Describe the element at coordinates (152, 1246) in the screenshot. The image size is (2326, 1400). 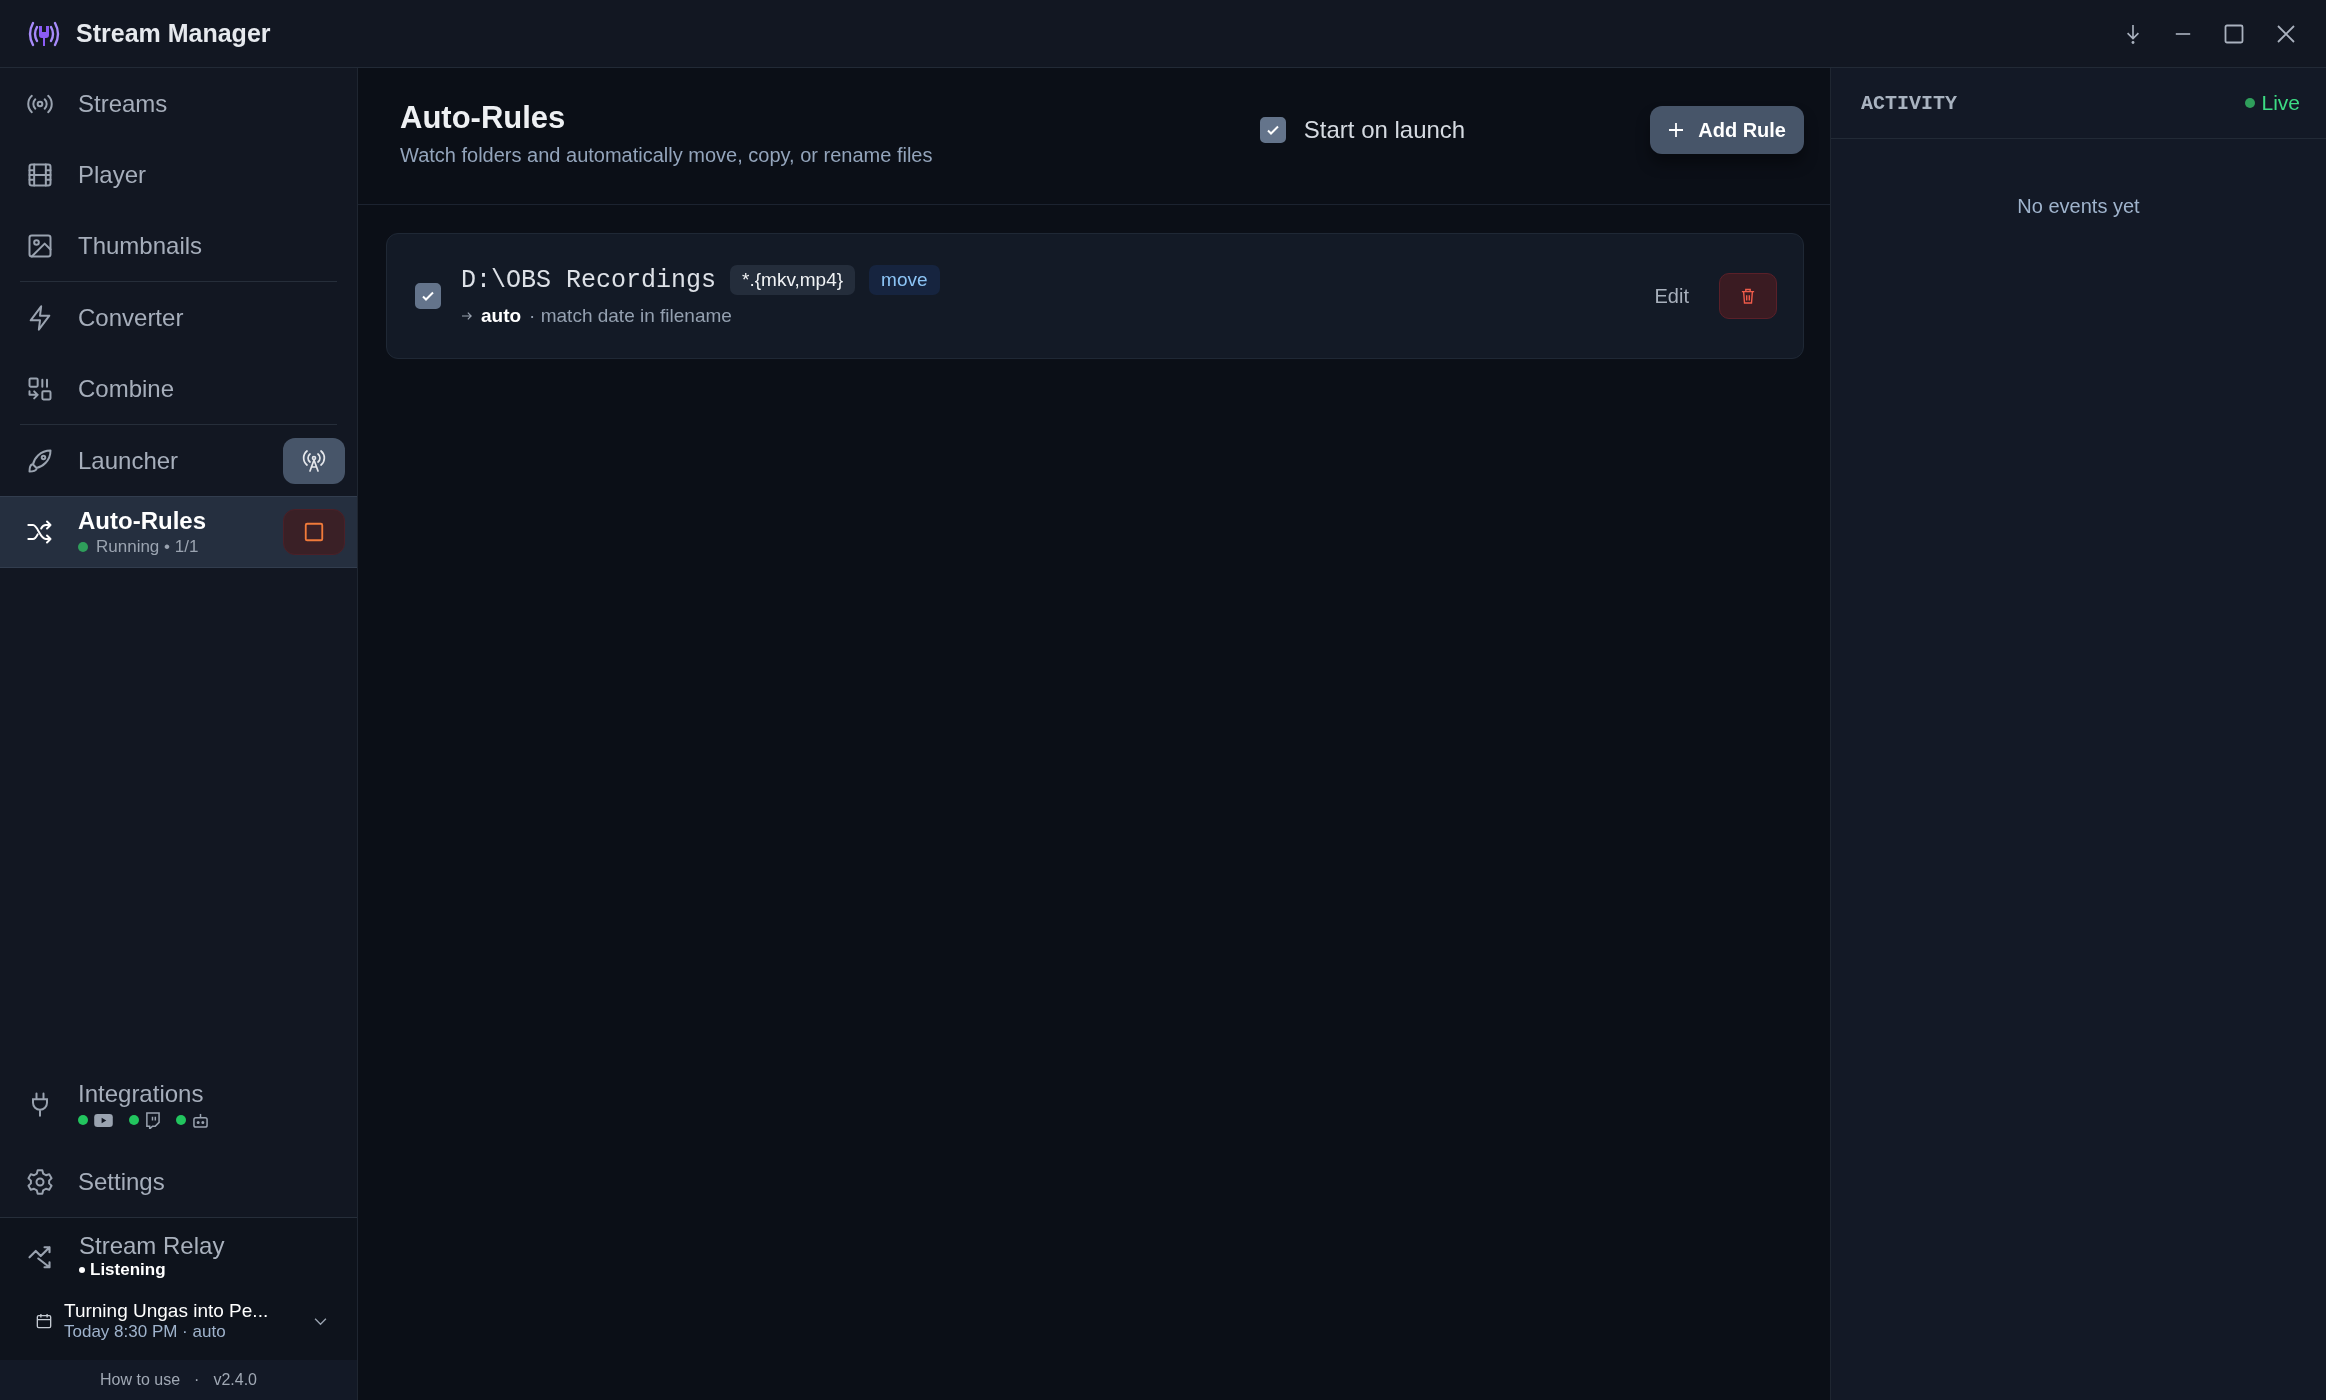
I see `relay-title: Stream Relay` at that location.